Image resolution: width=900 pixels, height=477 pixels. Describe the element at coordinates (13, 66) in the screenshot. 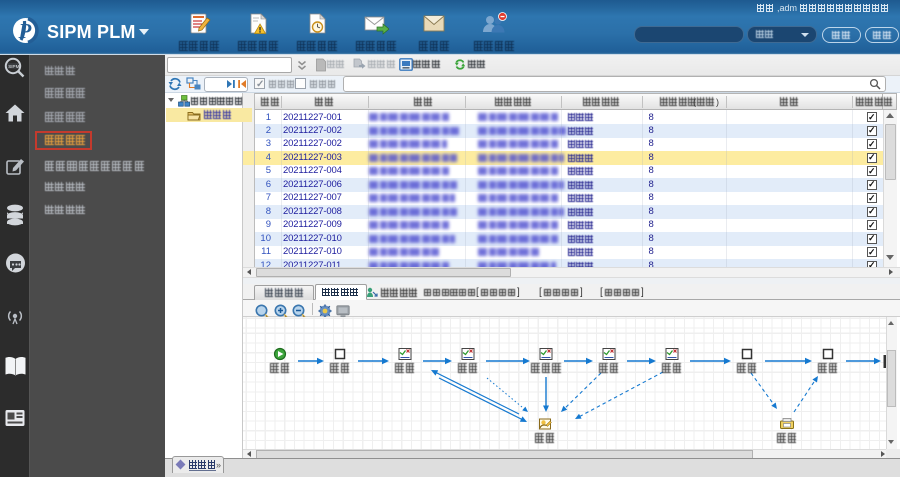

I see `svg-text: SIPM` at that location.